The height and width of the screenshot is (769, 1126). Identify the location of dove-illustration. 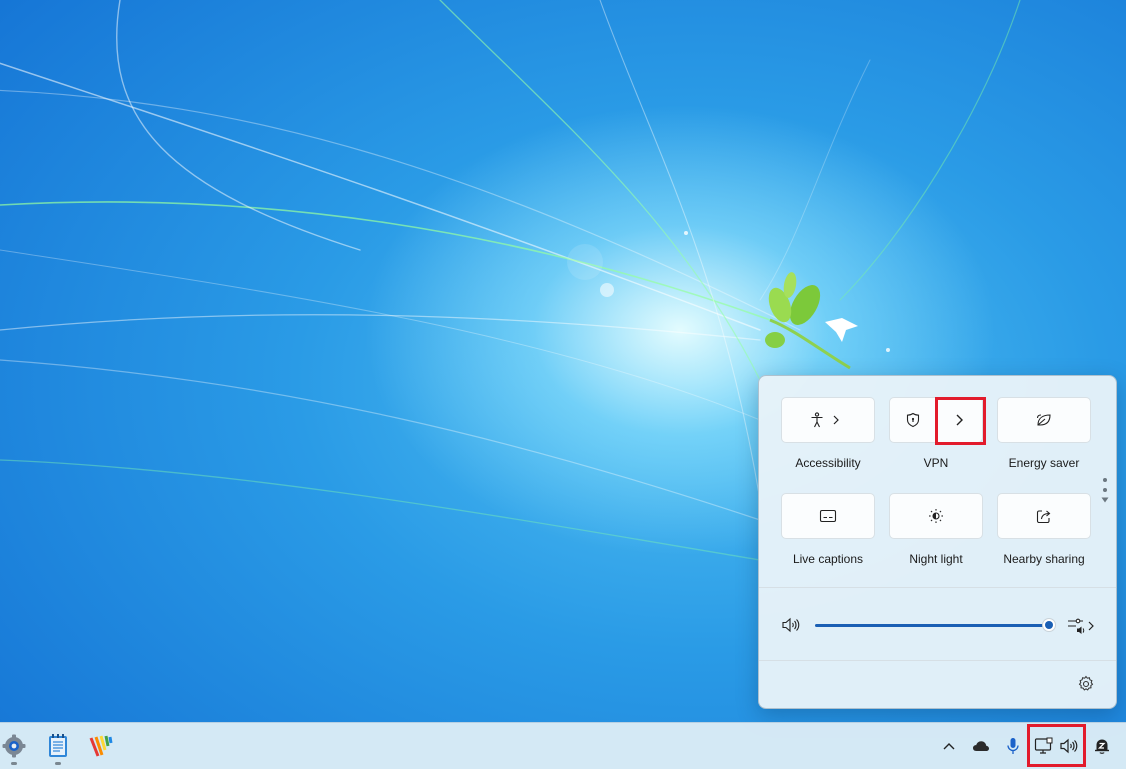
(841, 330).